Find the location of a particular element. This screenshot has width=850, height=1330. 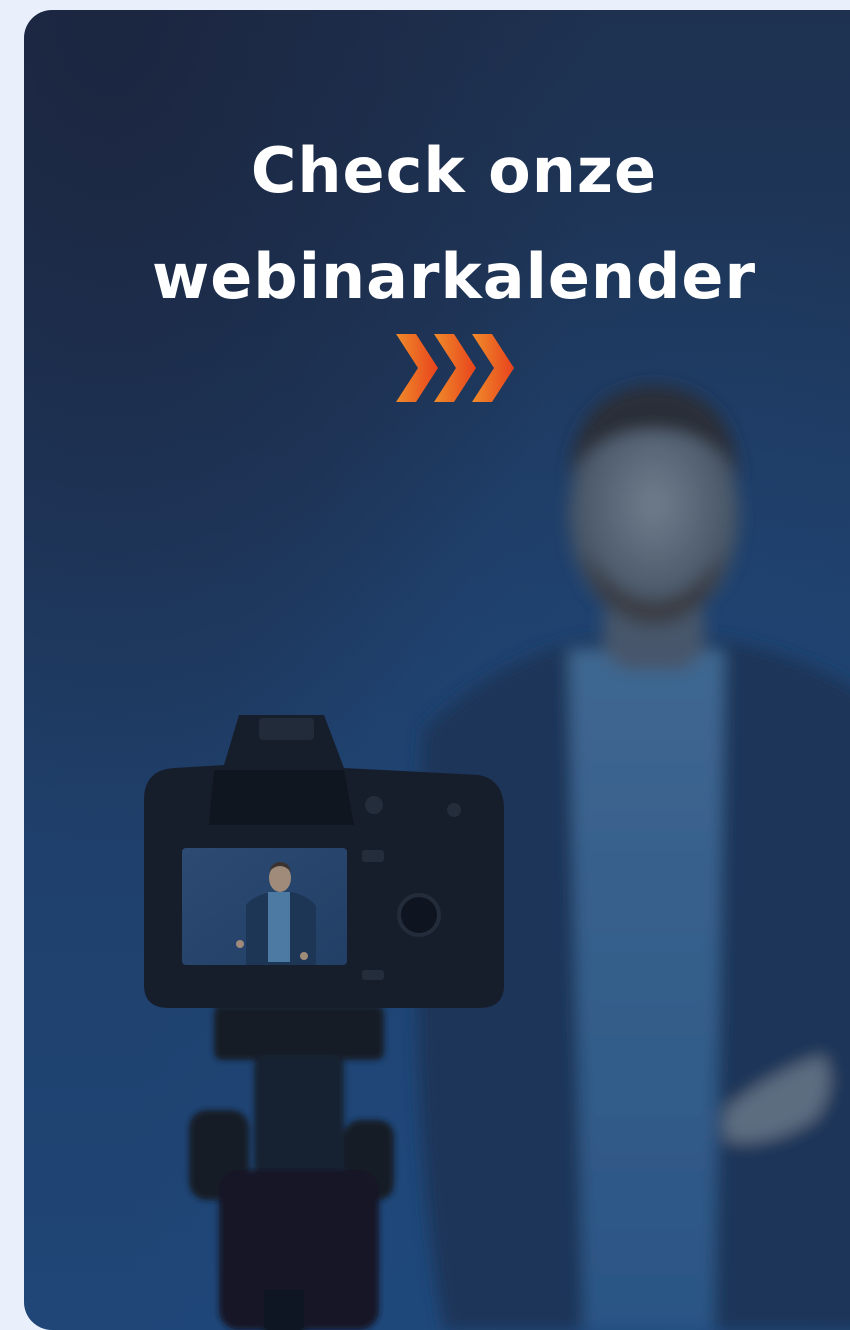

triple-chevron-right-icon is located at coordinates (454, 368).